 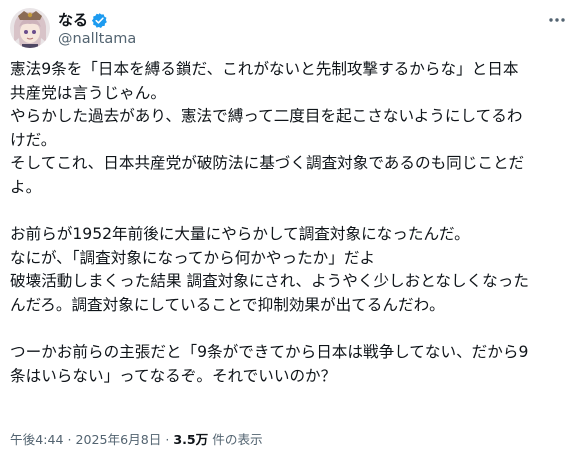 I want to click on tweet-line: けだ。, so click(x=33, y=139).